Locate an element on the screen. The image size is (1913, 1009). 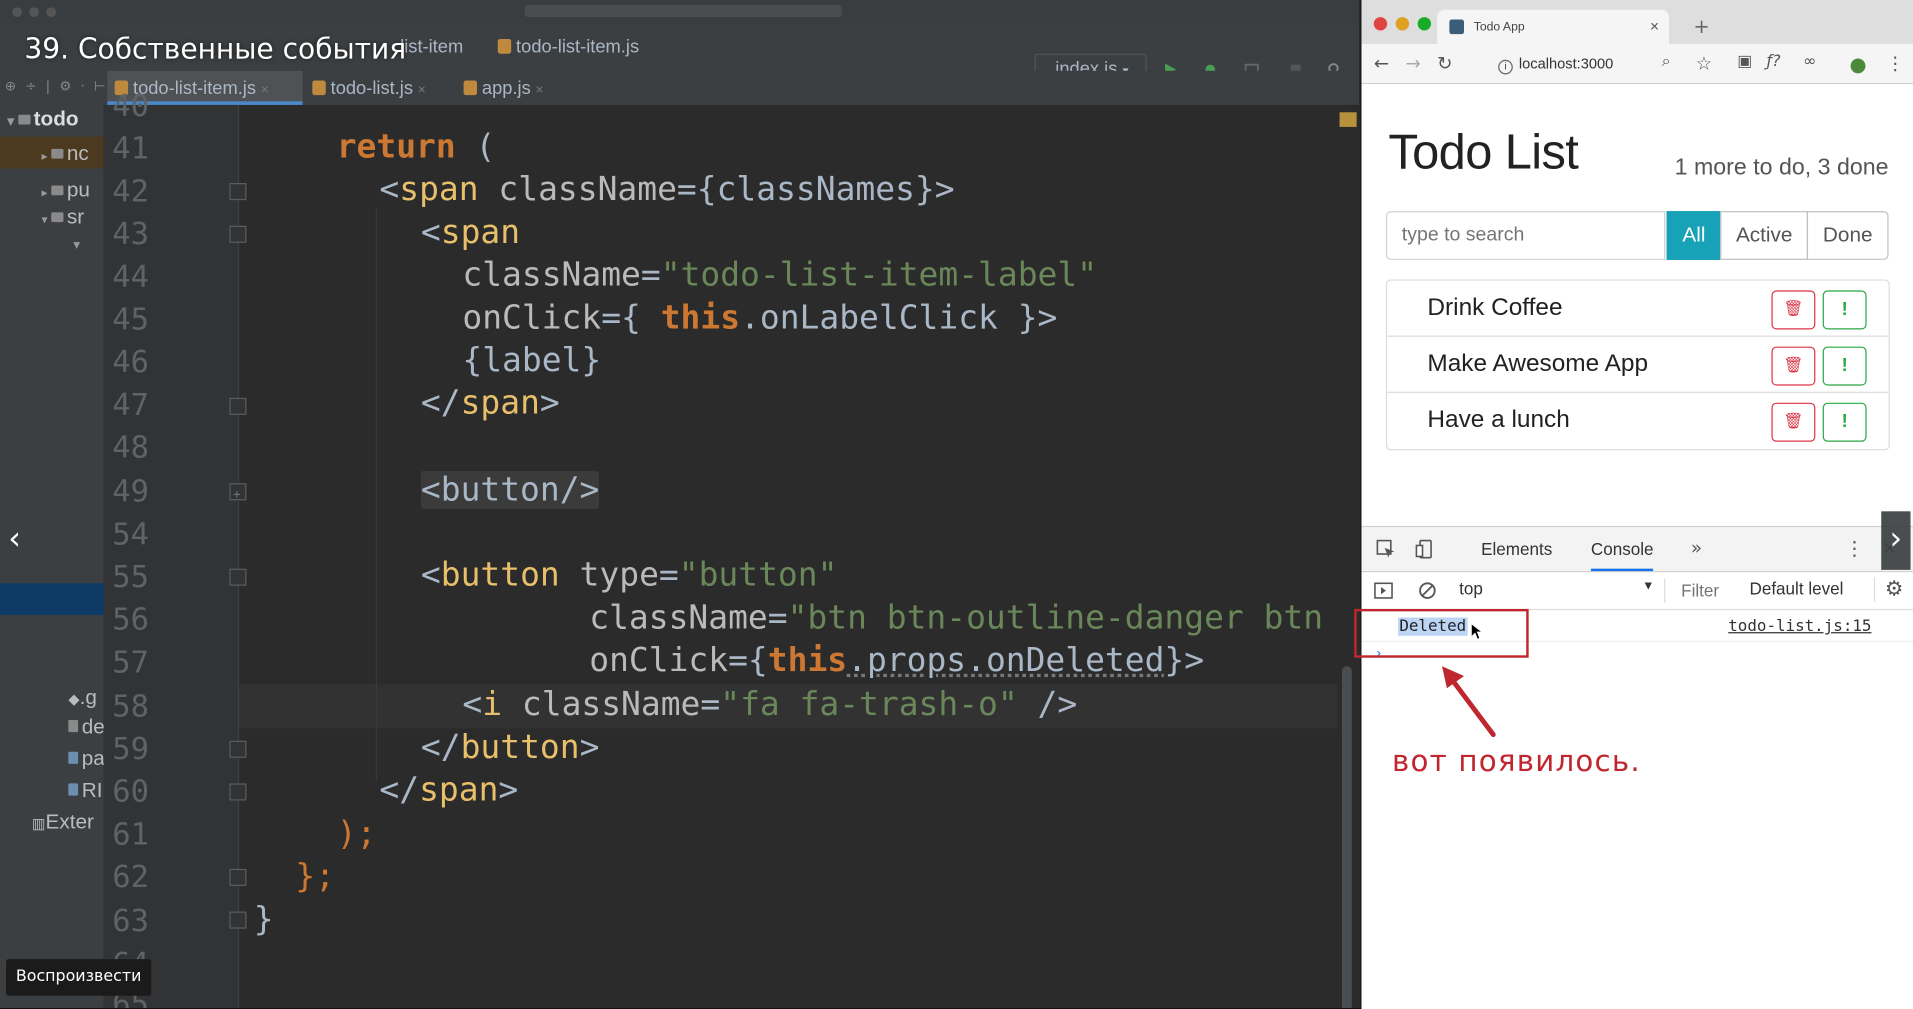
todo-label: Have a lunch is located at coordinates (1498, 420).